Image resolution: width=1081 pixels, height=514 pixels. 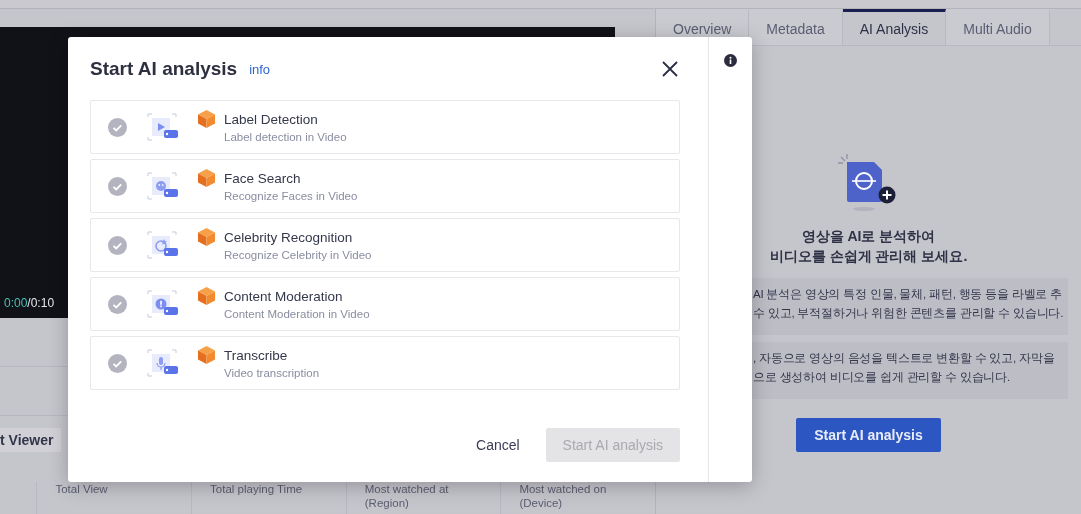 I want to click on tab: AI Analysis, so click(x=894, y=27).